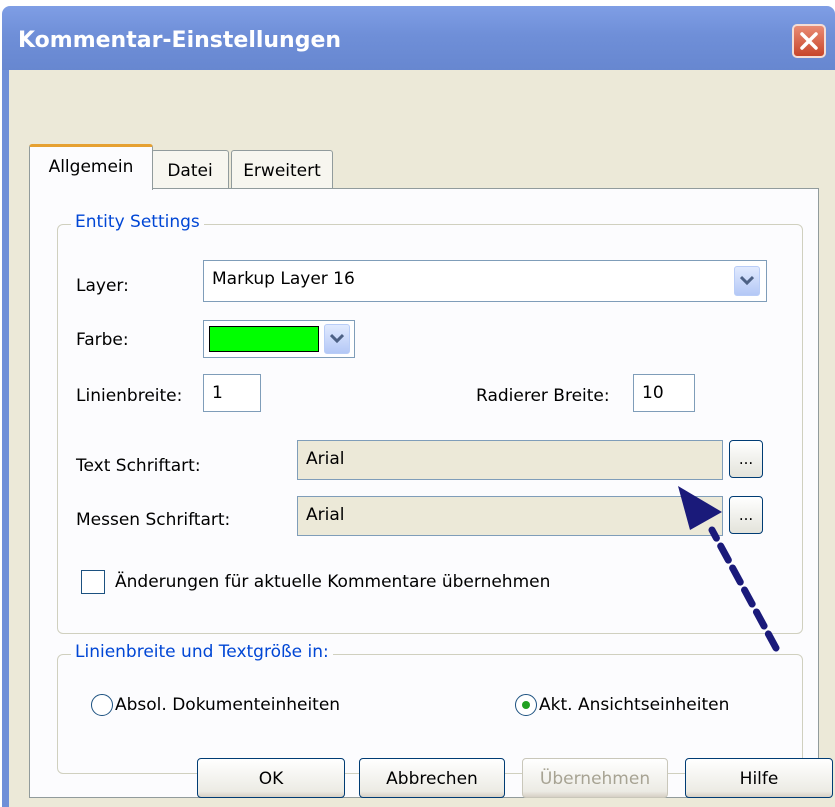 The height and width of the screenshot is (807, 835). I want to click on ok-button: OK, so click(271, 778).